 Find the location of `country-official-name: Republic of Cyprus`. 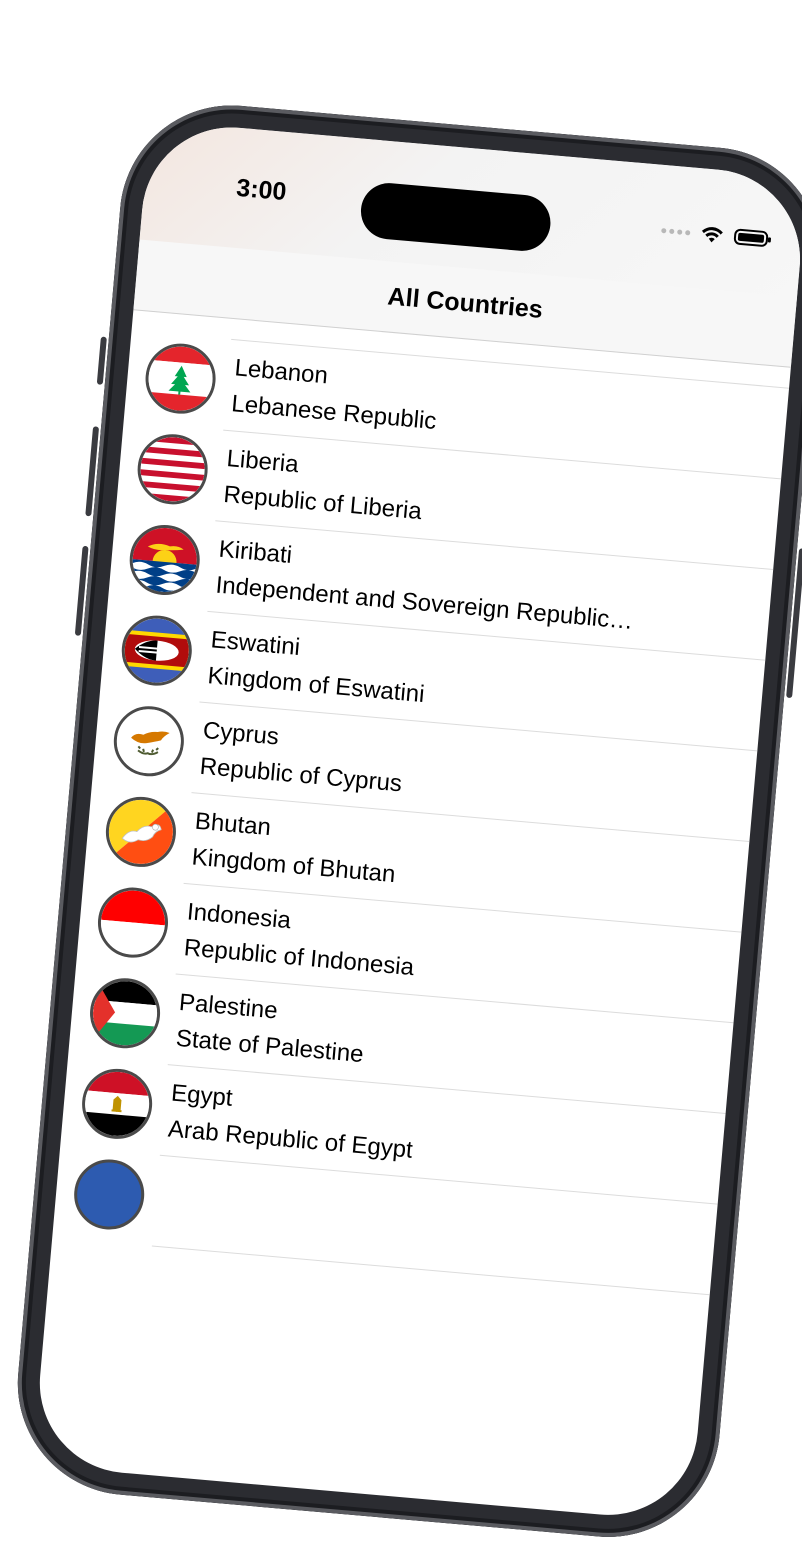

country-official-name: Republic of Cyprus is located at coordinates (301, 775).